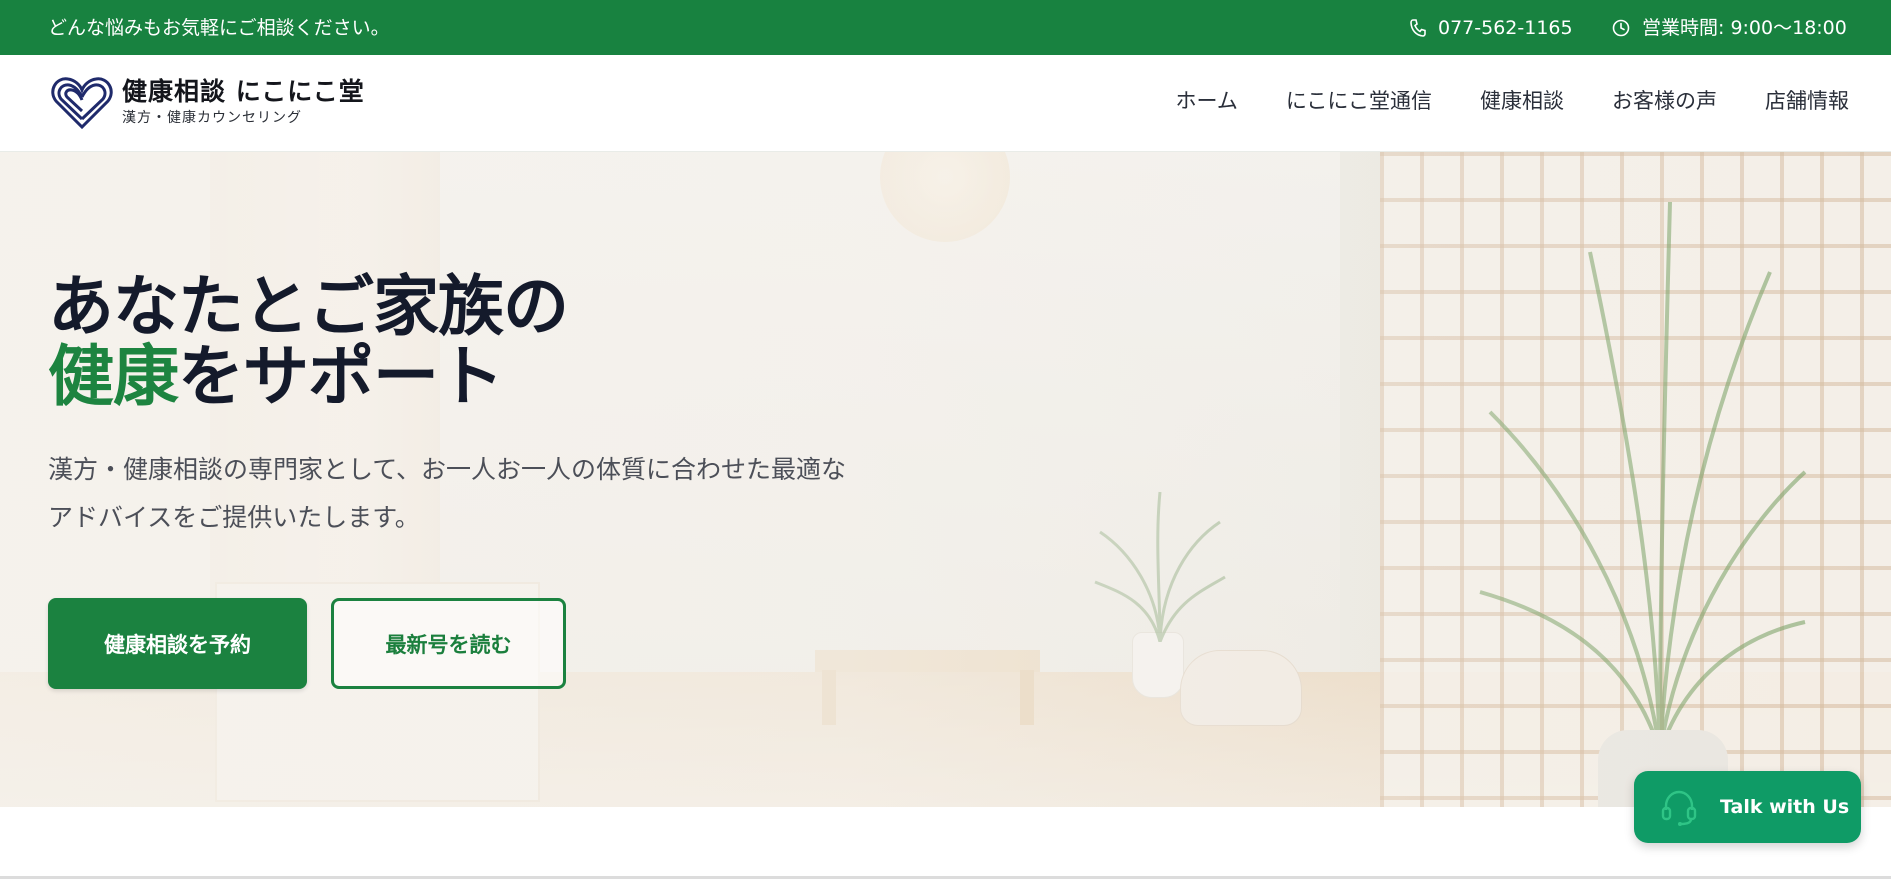 The width and height of the screenshot is (1891, 879). Describe the element at coordinates (1664, 101) in the screenshot. I see `nav-testimonials: お客様の声` at that location.